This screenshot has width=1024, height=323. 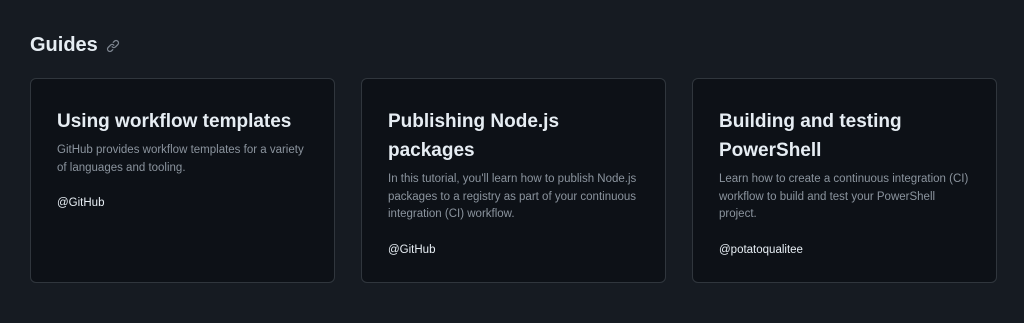 I want to click on section-title: Guides, so click(x=64, y=45).